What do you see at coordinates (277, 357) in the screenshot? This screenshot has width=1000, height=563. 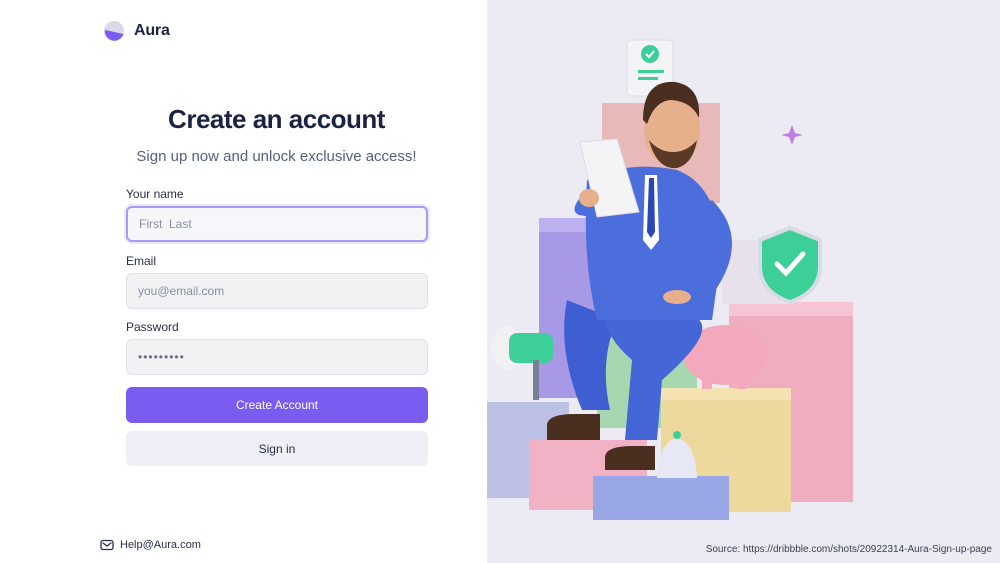 I see `password-input` at bounding box center [277, 357].